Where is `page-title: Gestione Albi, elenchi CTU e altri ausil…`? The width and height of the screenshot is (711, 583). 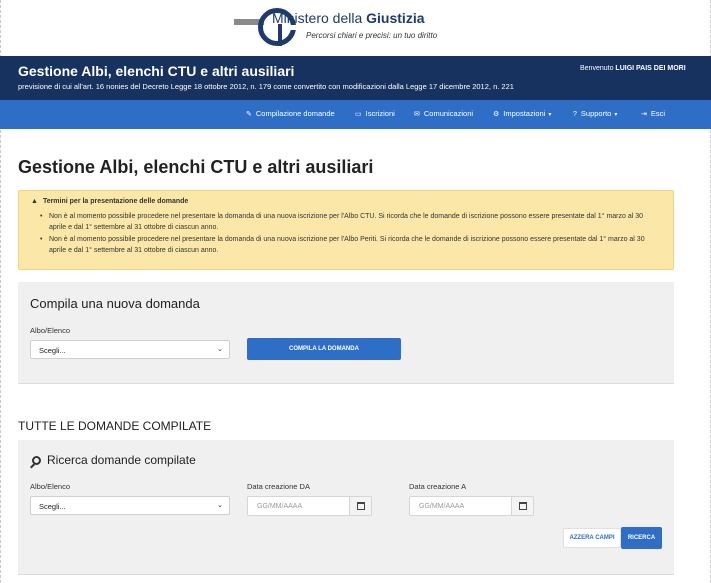
page-title: Gestione Albi, elenchi CTU e altri ausil… is located at coordinates (196, 167).